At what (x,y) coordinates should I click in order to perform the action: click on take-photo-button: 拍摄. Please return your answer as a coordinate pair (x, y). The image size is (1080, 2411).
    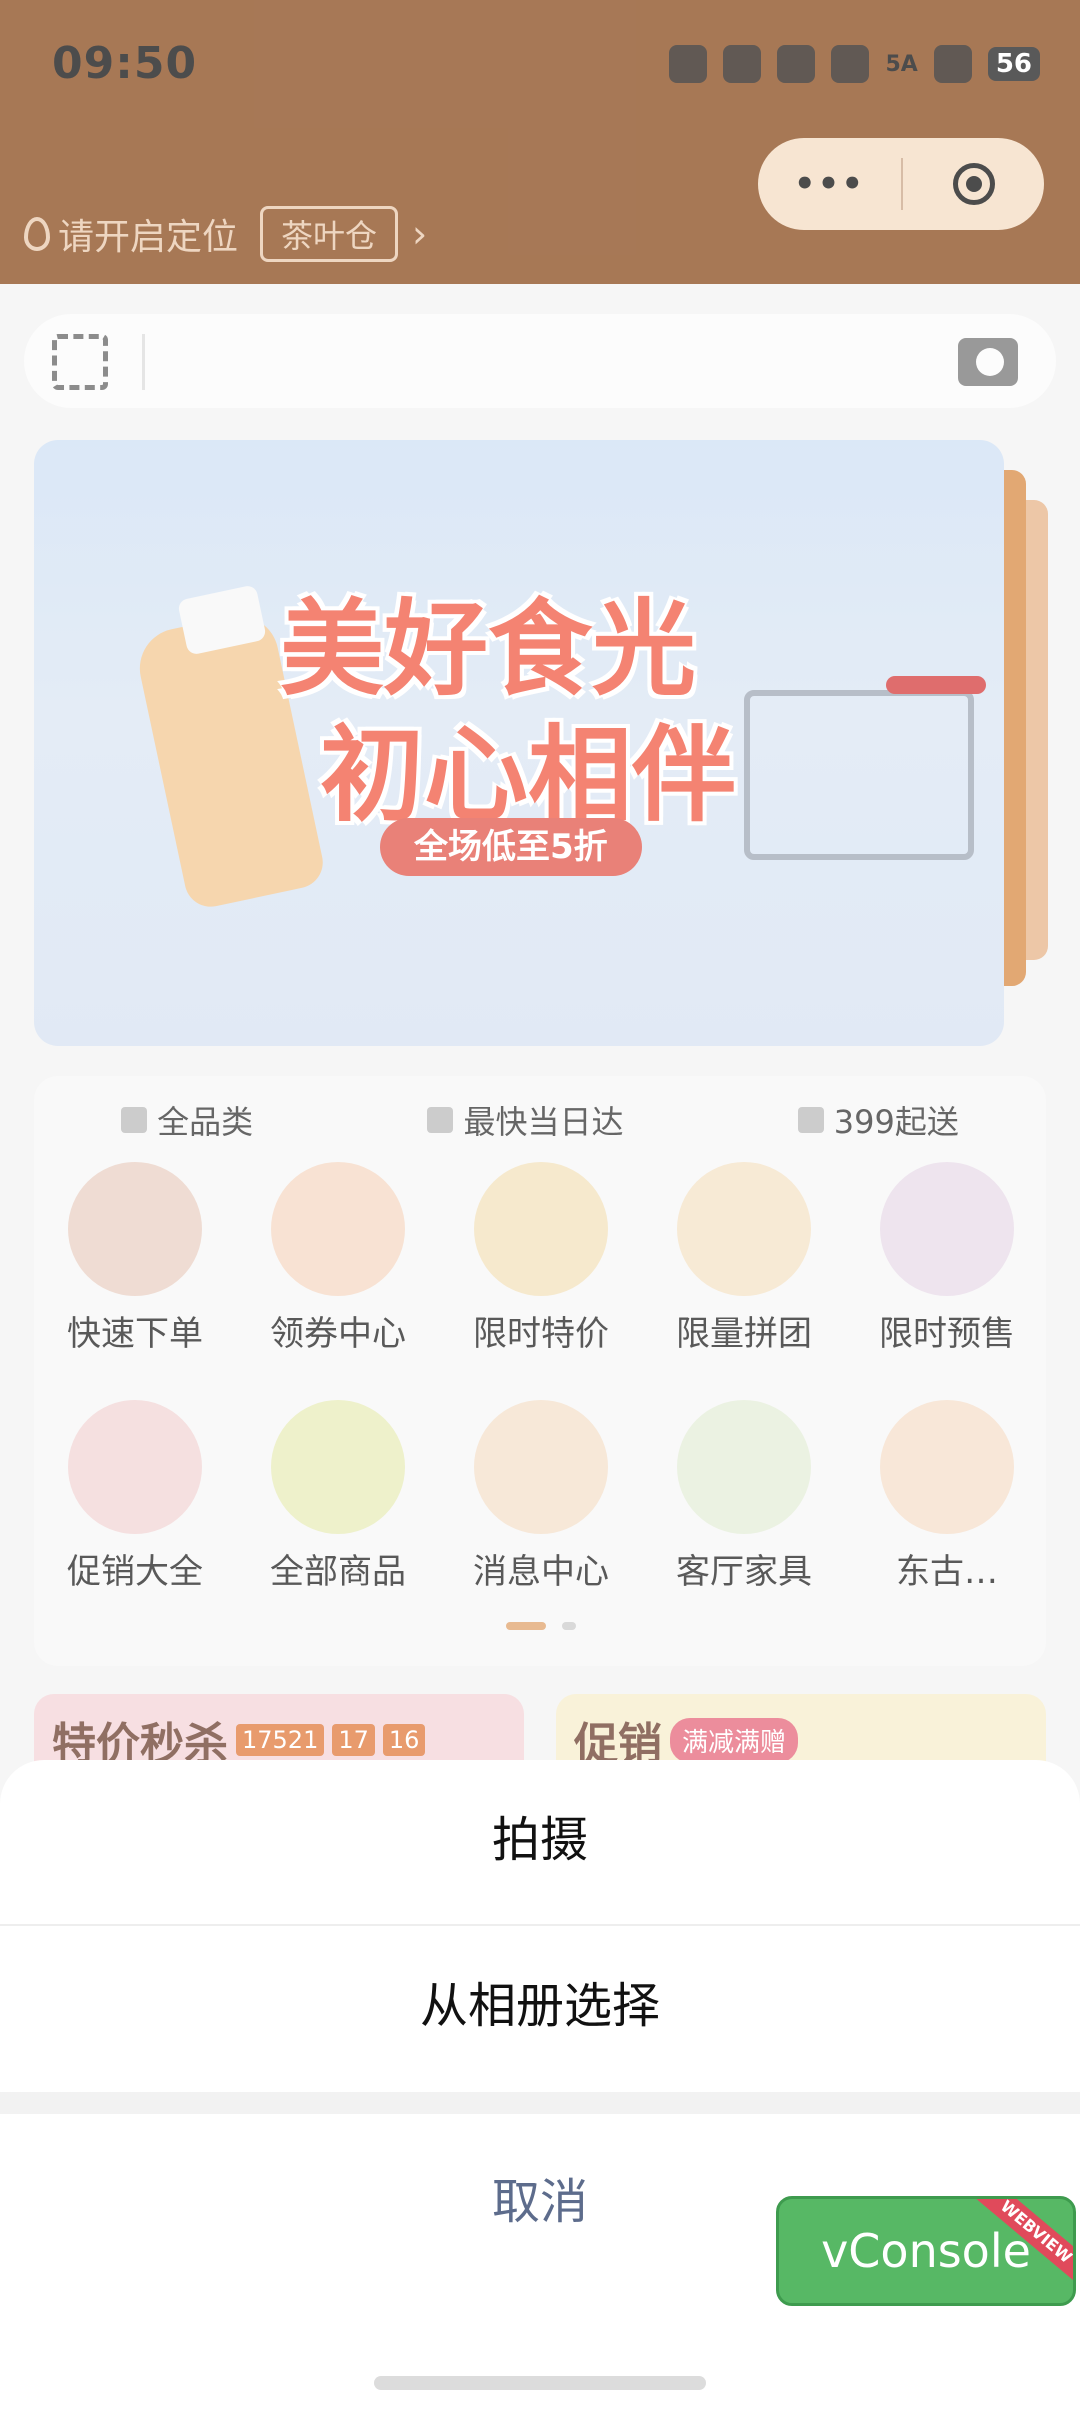
    Looking at the image, I should click on (540, 1835).